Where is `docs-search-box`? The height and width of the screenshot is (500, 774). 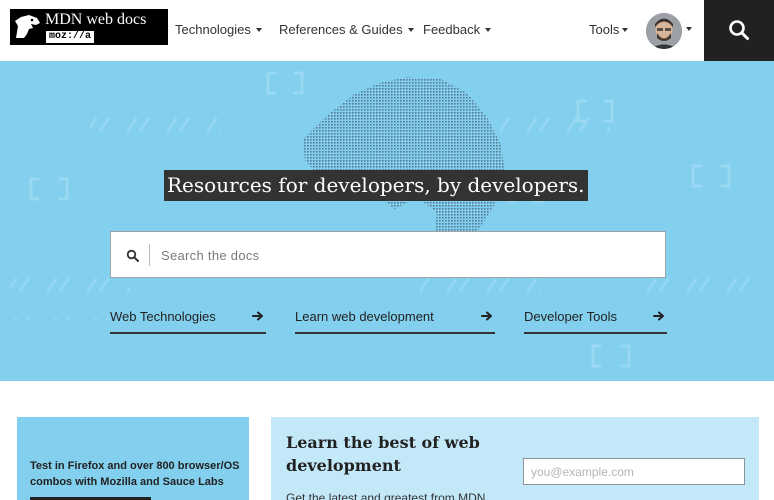
docs-search-box is located at coordinates (388, 254).